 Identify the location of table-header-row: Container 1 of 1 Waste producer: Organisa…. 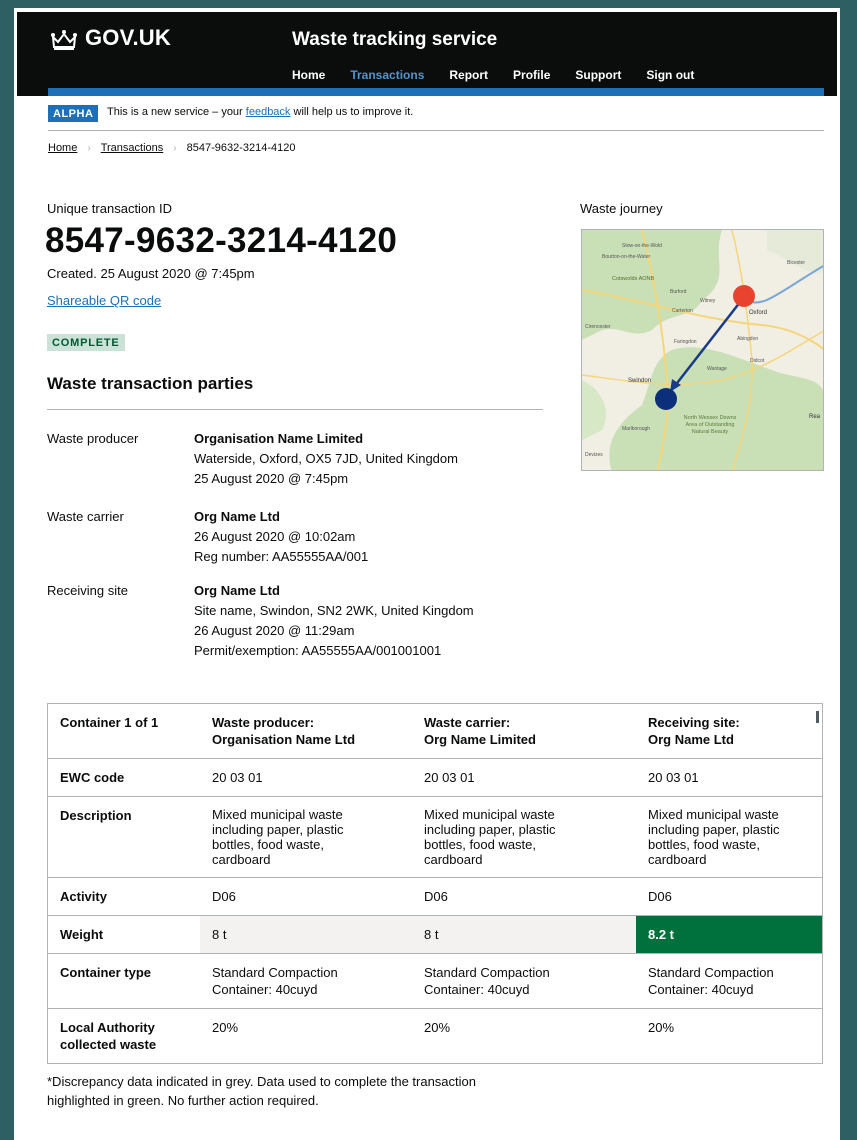
(435, 731).